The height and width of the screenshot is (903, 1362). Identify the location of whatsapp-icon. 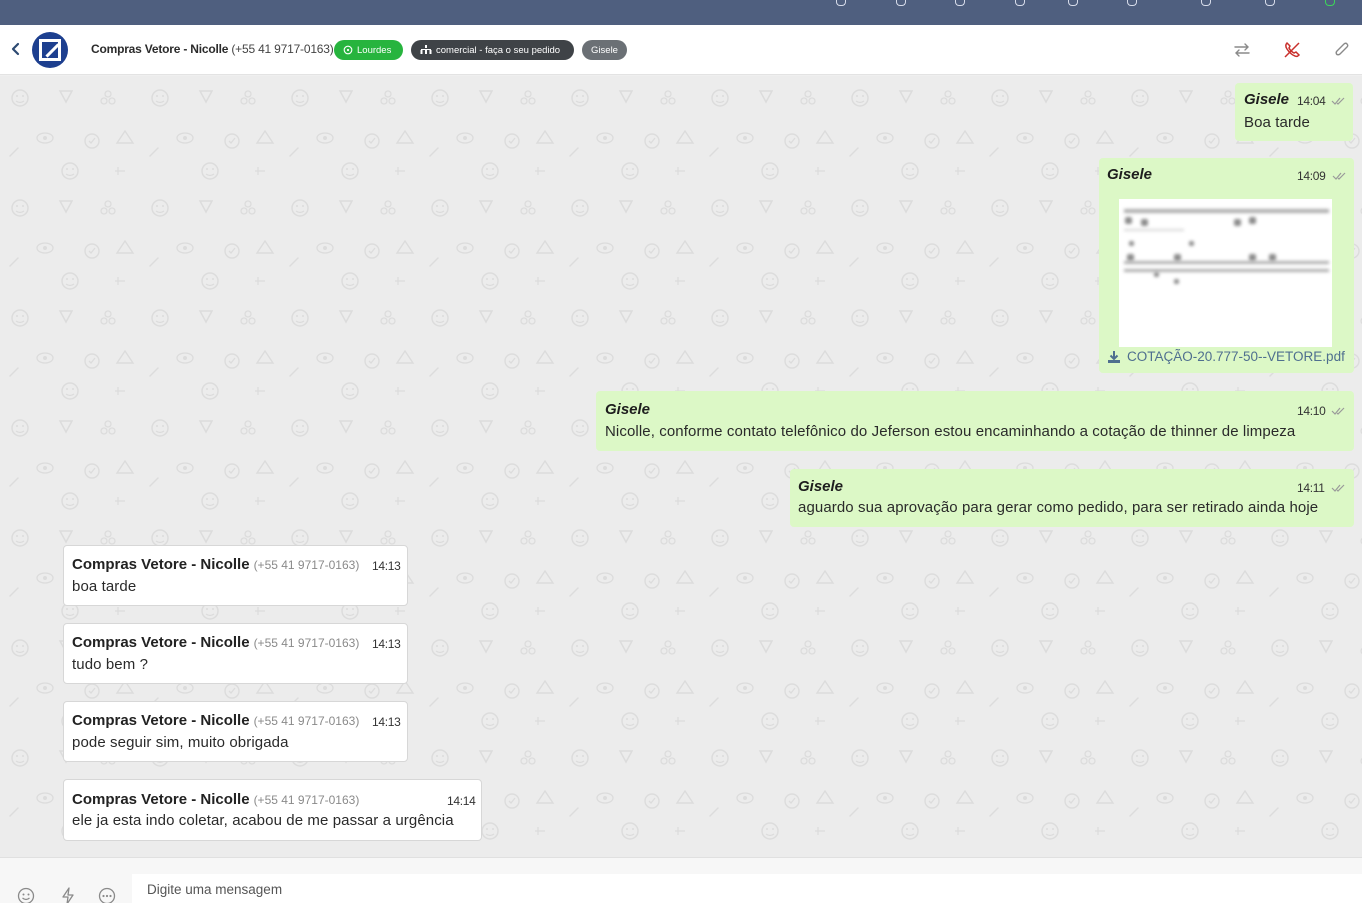
(348, 50).